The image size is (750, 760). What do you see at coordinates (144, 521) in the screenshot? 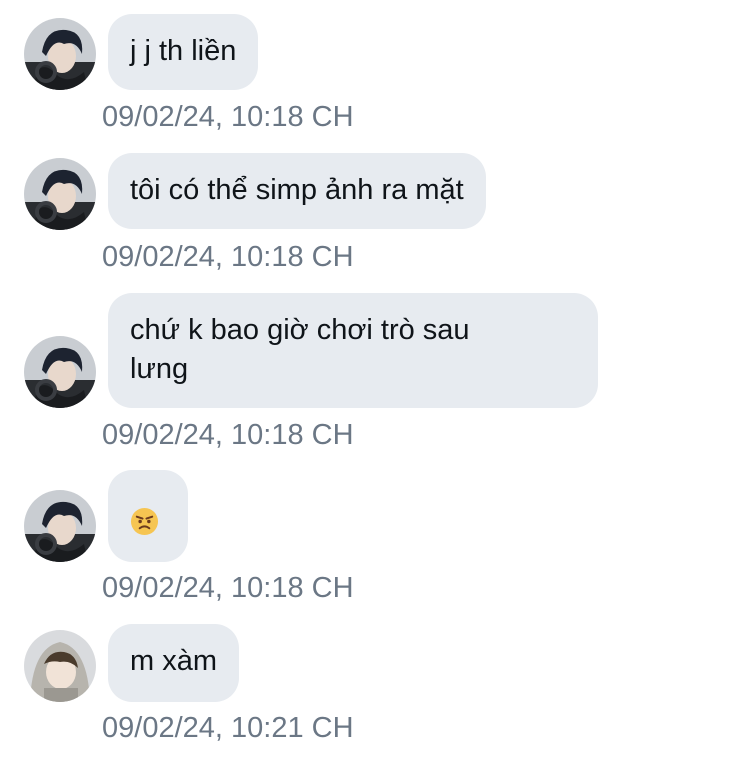
I see `angry-face-icon` at bounding box center [144, 521].